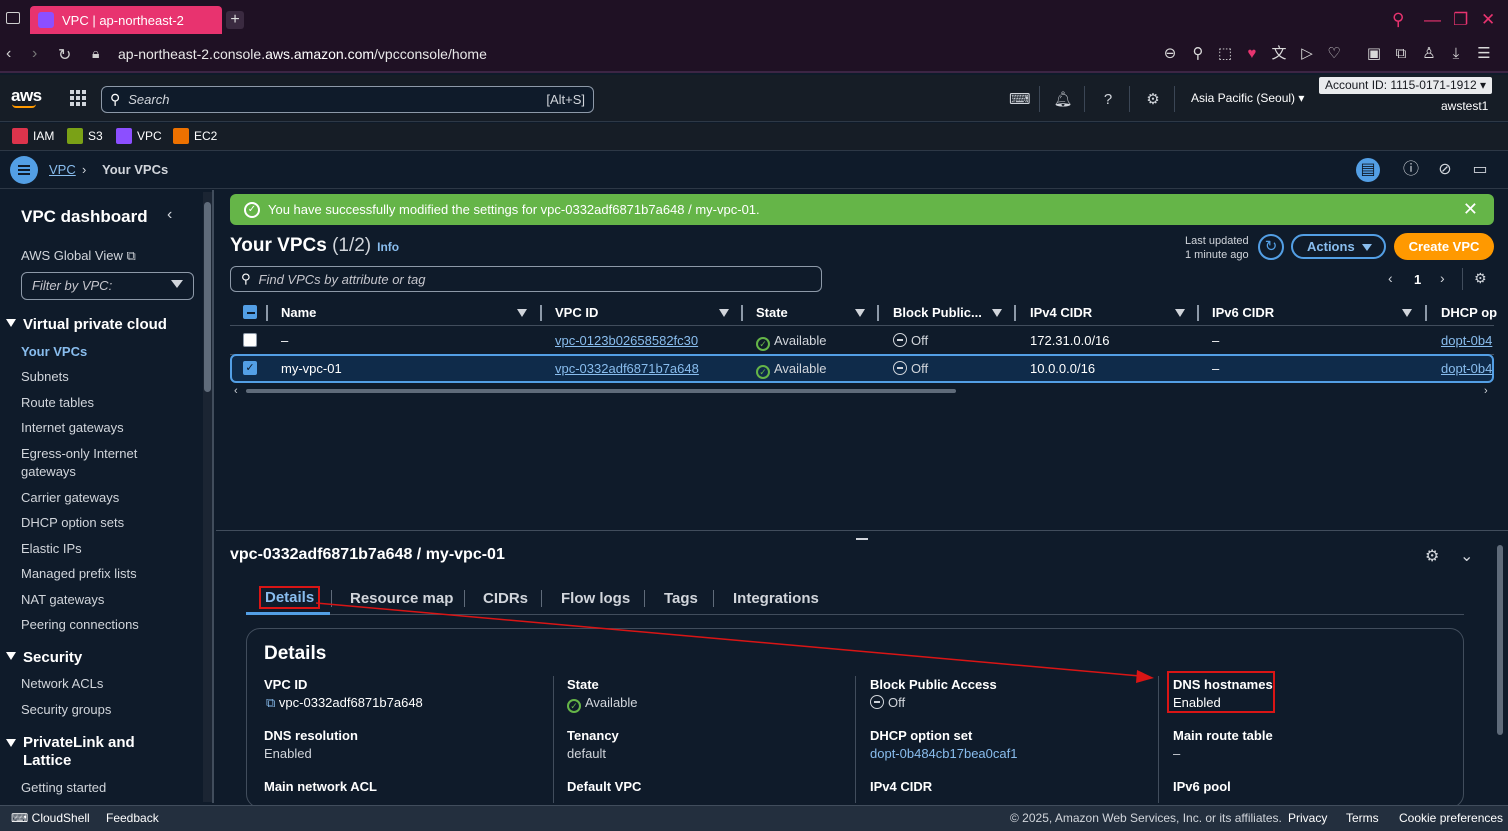 The height and width of the screenshot is (831, 1508). What do you see at coordinates (1488, 20) in the screenshot?
I see `close-window-icon: ✕` at bounding box center [1488, 20].